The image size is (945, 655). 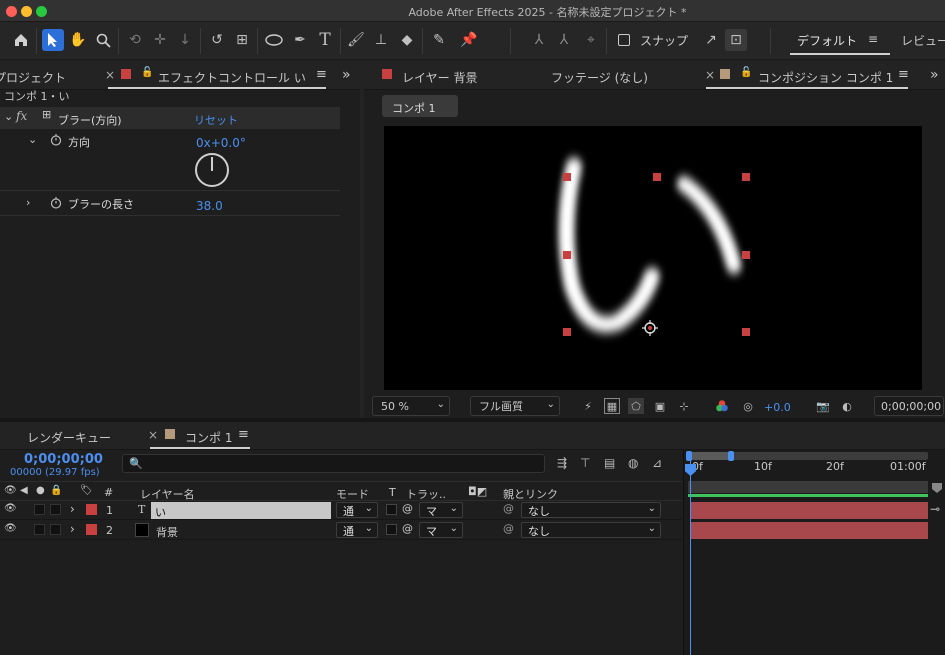 I want to click on type-tool-icon: T, so click(x=325, y=40).